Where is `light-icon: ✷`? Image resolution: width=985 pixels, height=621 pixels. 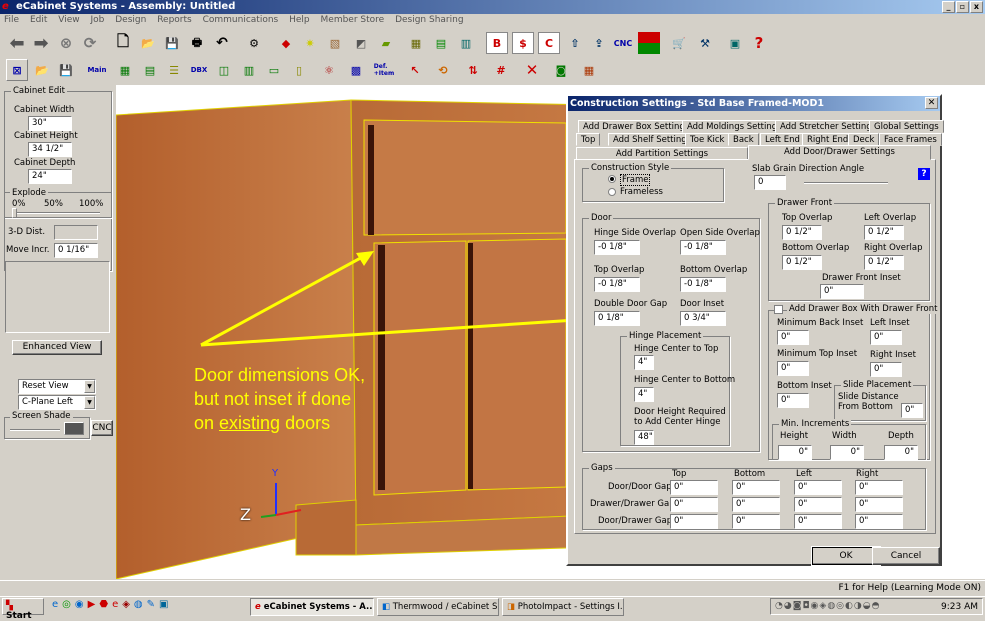
light-icon: ✷ is located at coordinates (310, 43).